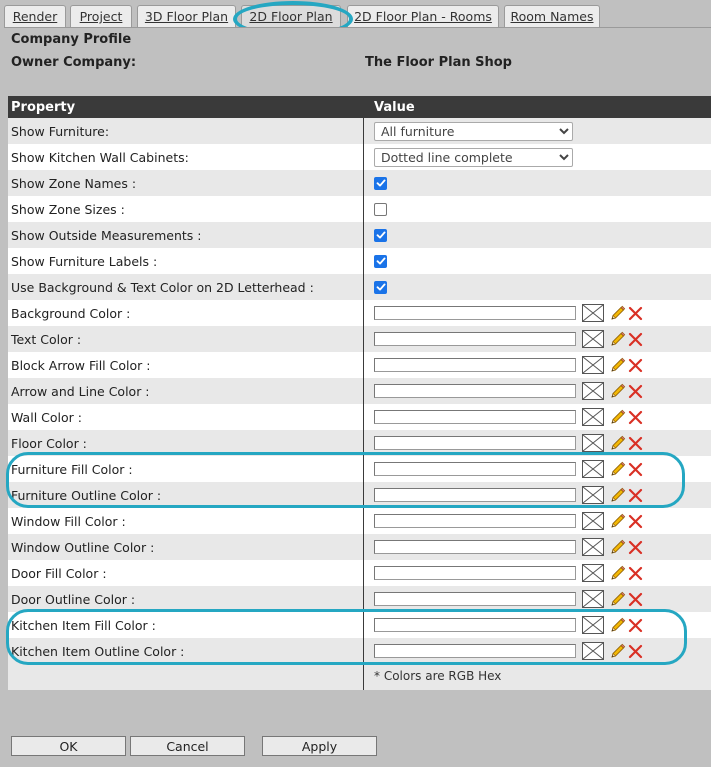 The image size is (711, 767). What do you see at coordinates (473, 131) in the screenshot?
I see `show-furniture-select: All furniture` at bounding box center [473, 131].